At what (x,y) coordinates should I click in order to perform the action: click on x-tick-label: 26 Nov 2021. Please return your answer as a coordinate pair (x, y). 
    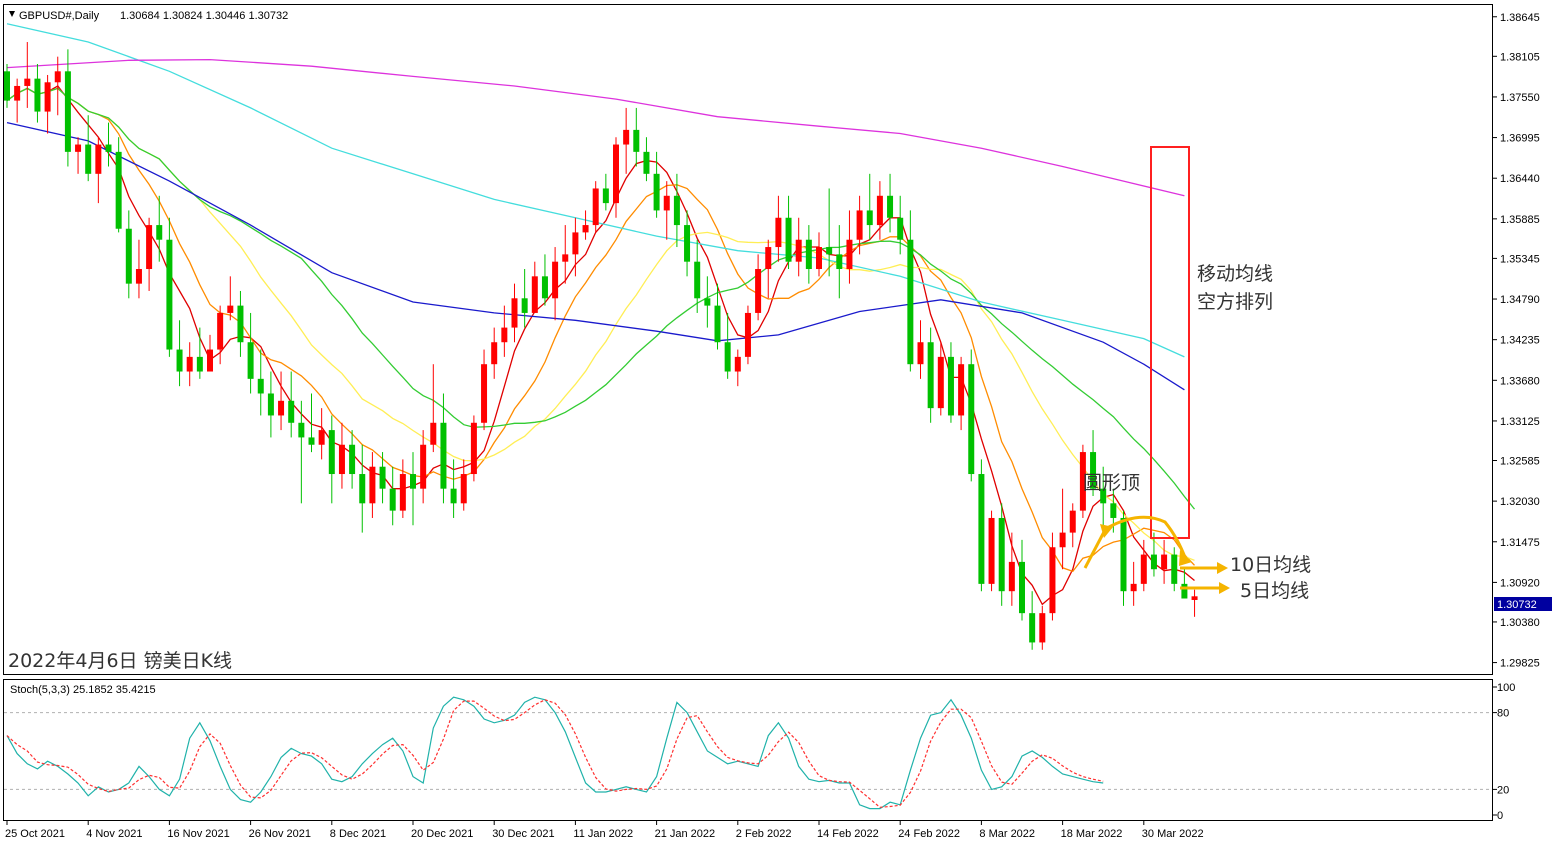
    Looking at the image, I should click on (280, 834).